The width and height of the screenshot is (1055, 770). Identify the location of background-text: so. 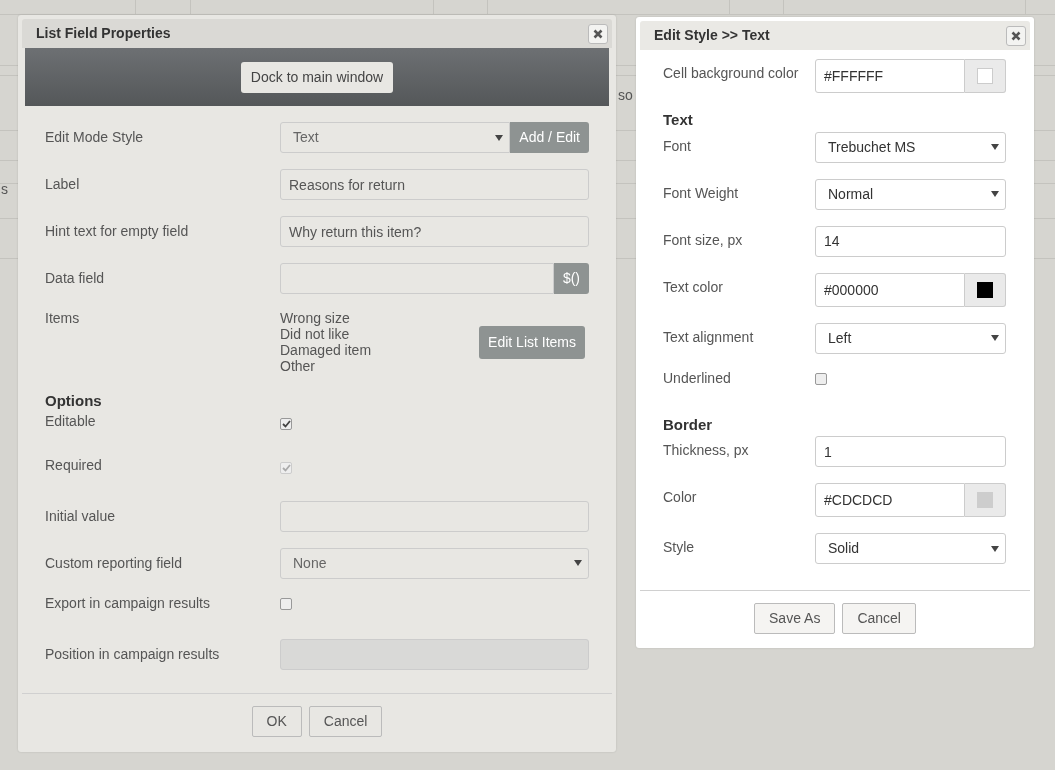
(625, 95).